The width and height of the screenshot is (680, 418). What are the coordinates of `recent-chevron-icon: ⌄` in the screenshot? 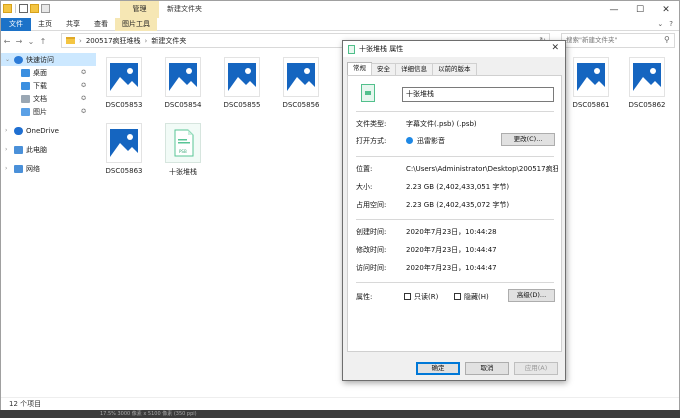 It's located at (31, 41).